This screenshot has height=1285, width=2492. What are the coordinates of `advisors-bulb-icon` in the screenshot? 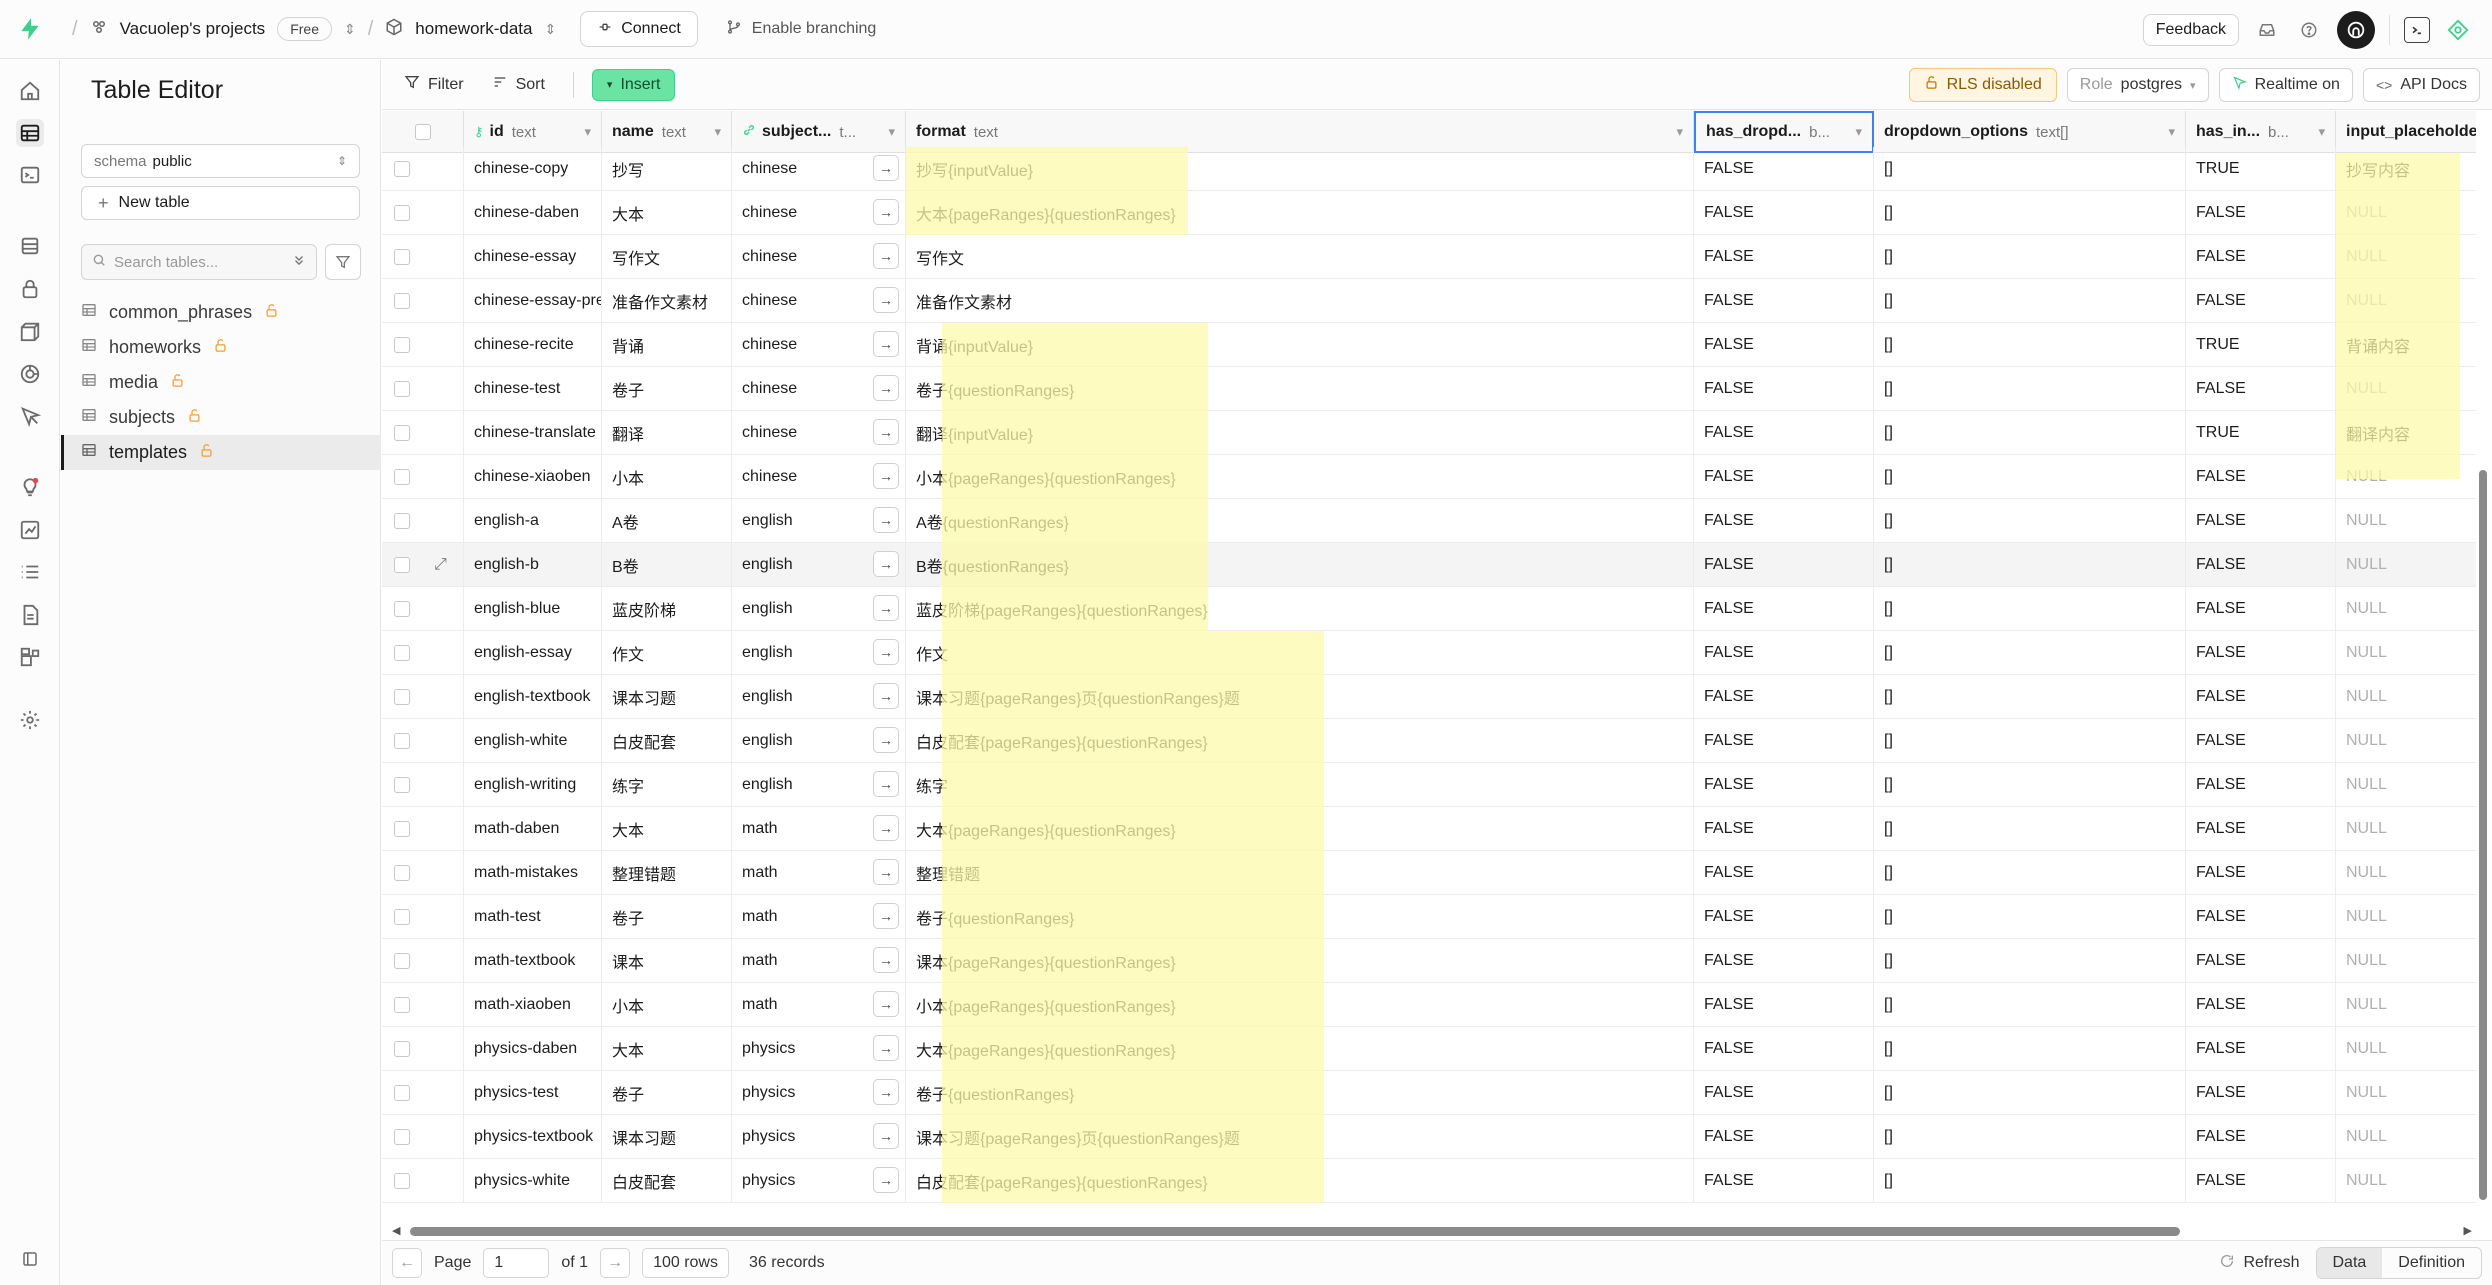 It's located at (30, 487).